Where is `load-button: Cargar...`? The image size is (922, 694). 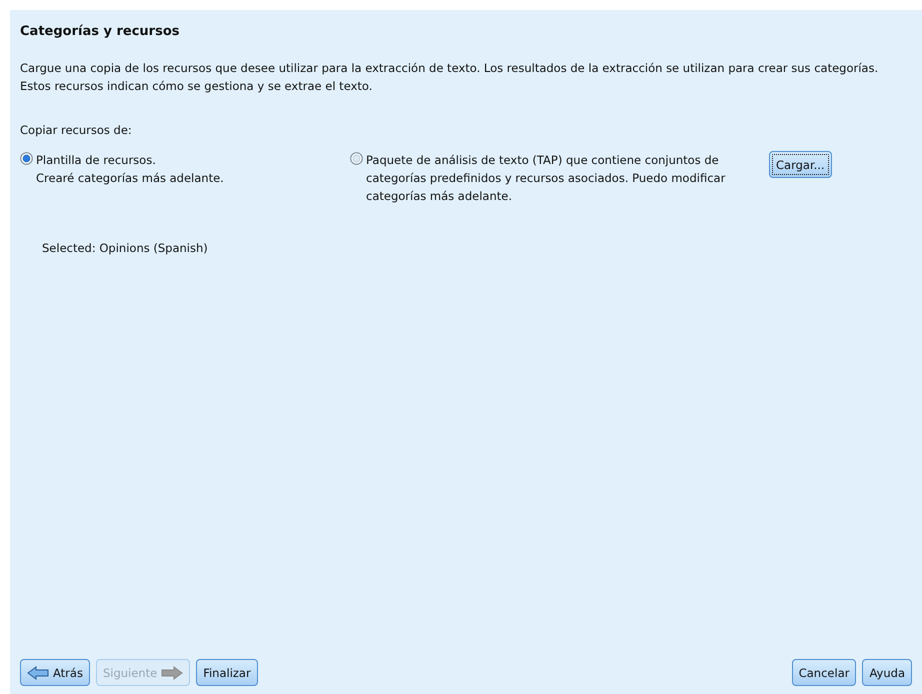 load-button: Cargar... is located at coordinates (800, 164).